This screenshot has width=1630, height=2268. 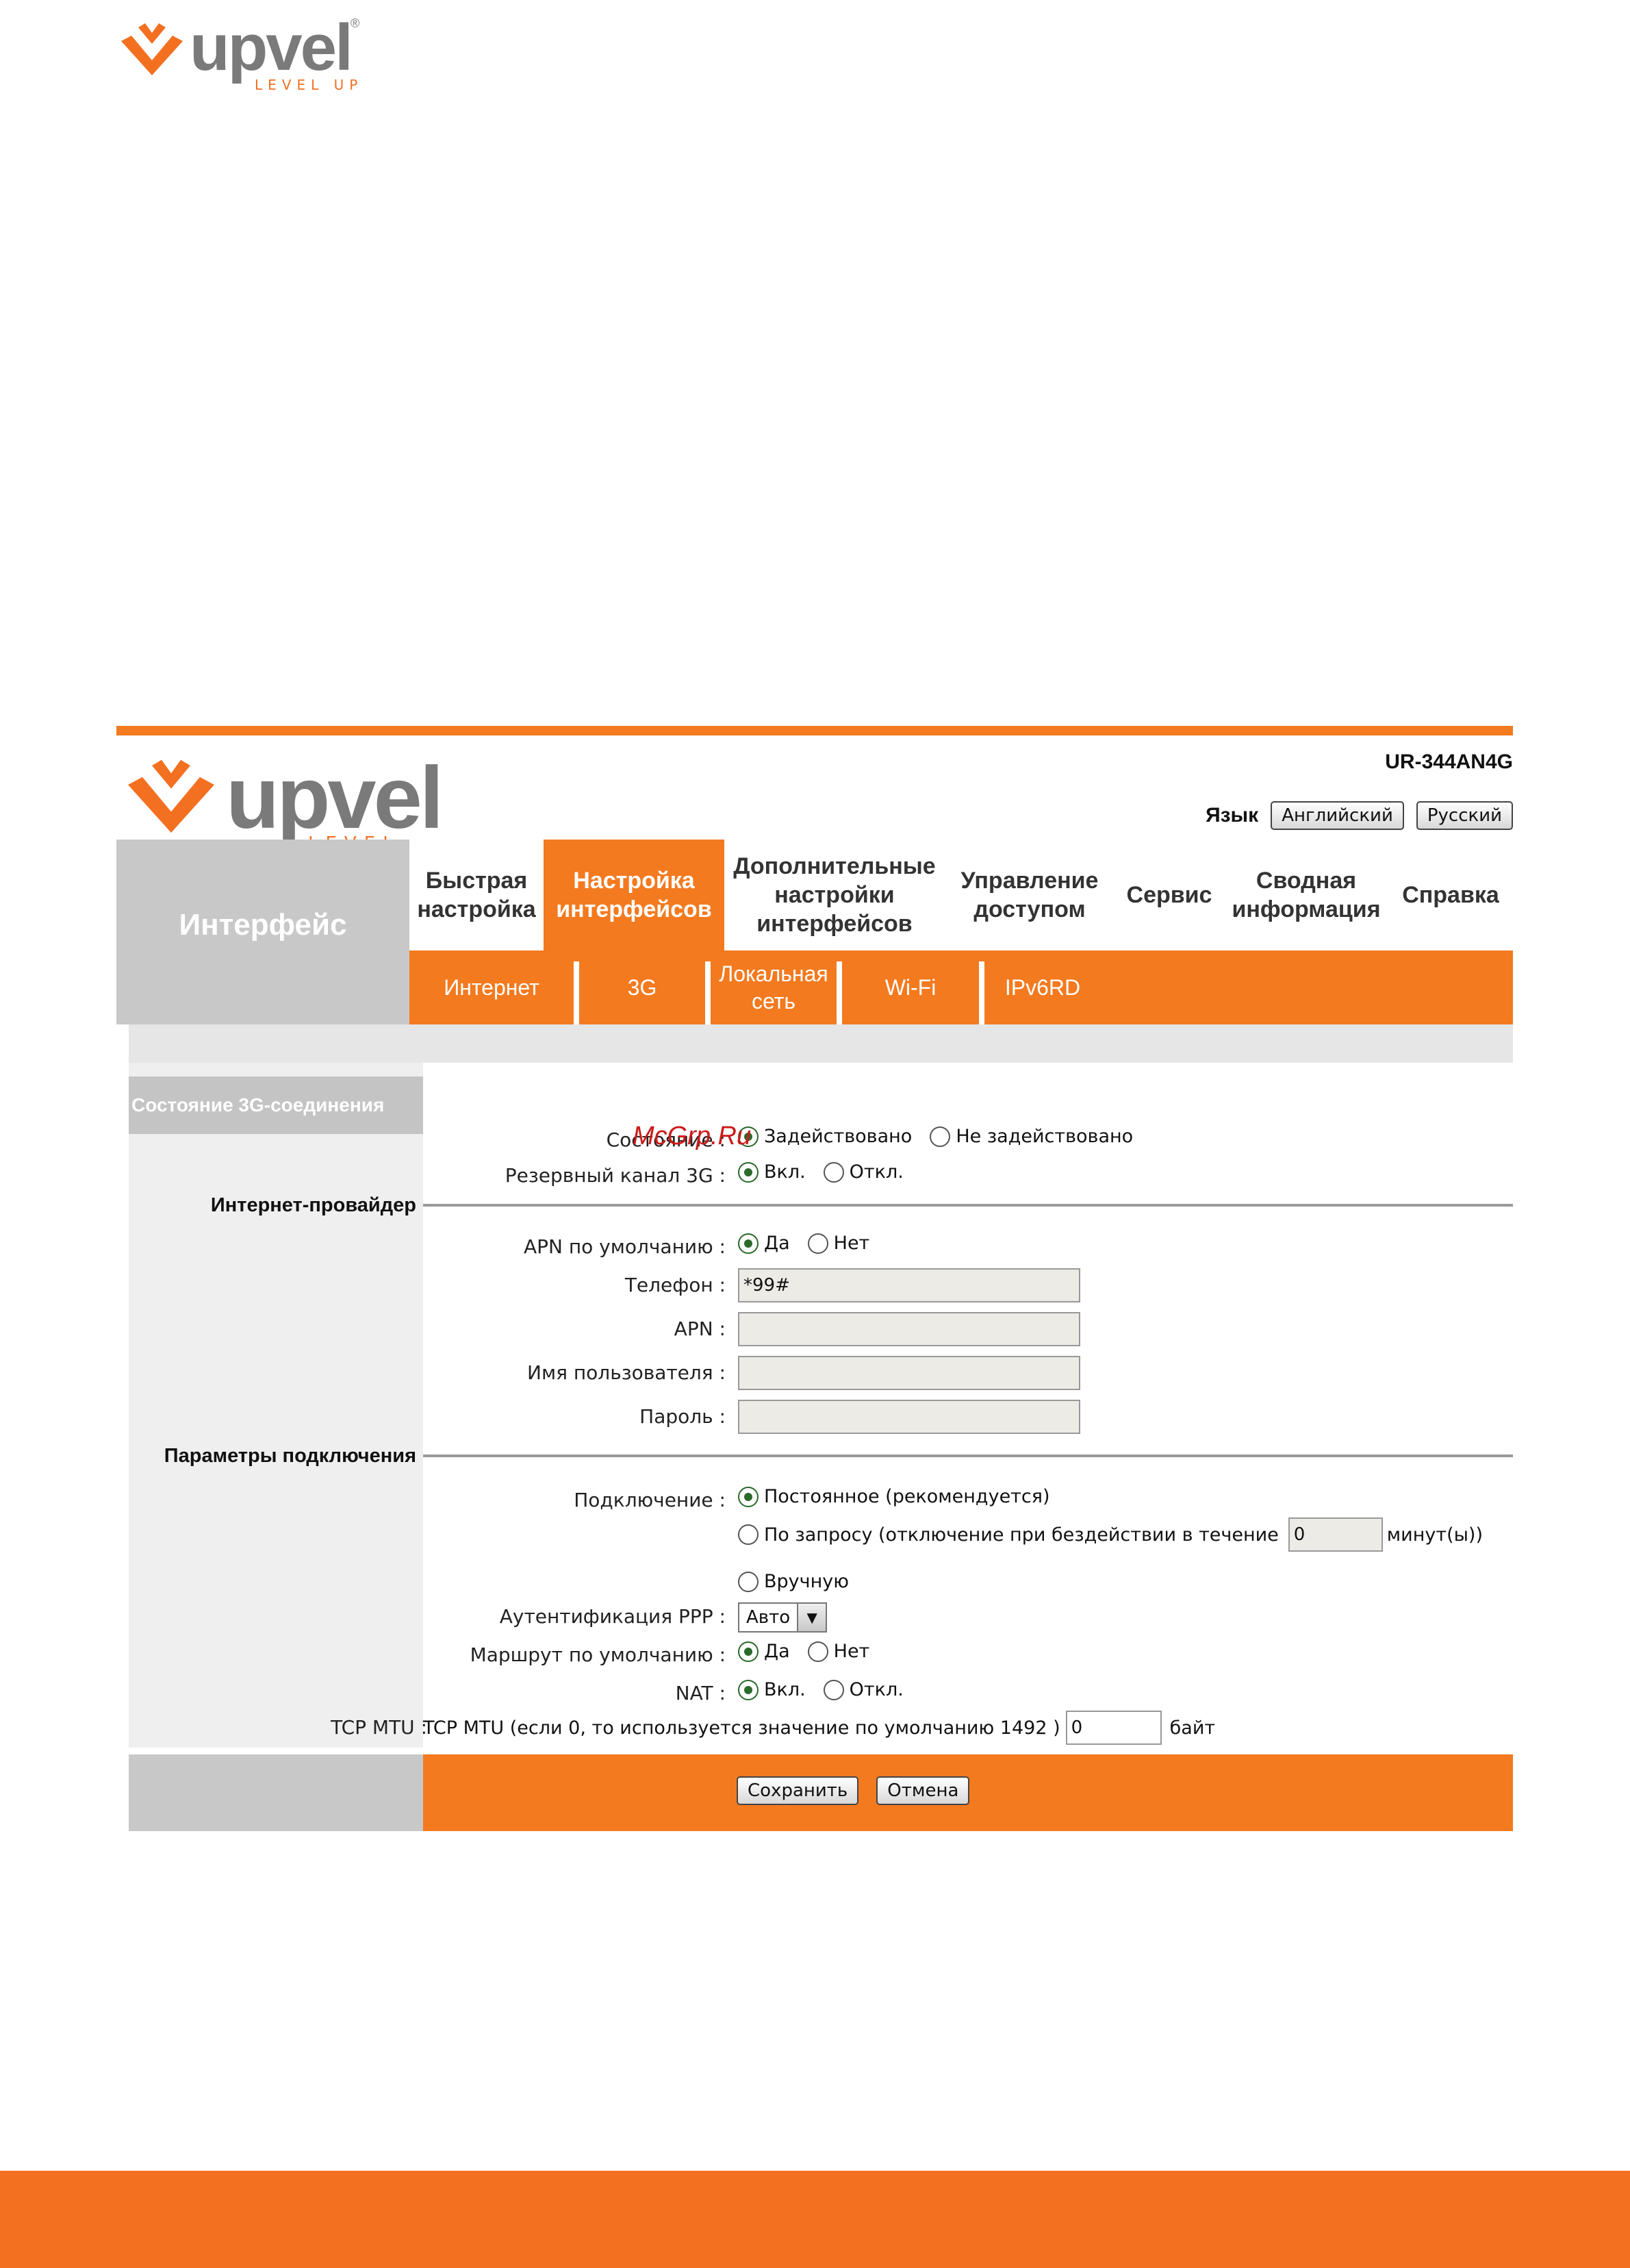 What do you see at coordinates (785, 1689) in the screenshot?
I see `nat-on-label: Вкл.` at bounding box center [785, 1689].